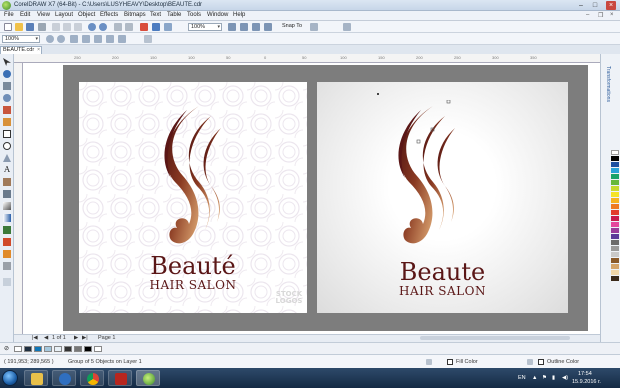 The width and height of the screenshot is (620, 388). What do you see at coordinates (600, 15) in the screenshot?
I see `doc-restore-icon: ❐` at bounding box center [600, 15].